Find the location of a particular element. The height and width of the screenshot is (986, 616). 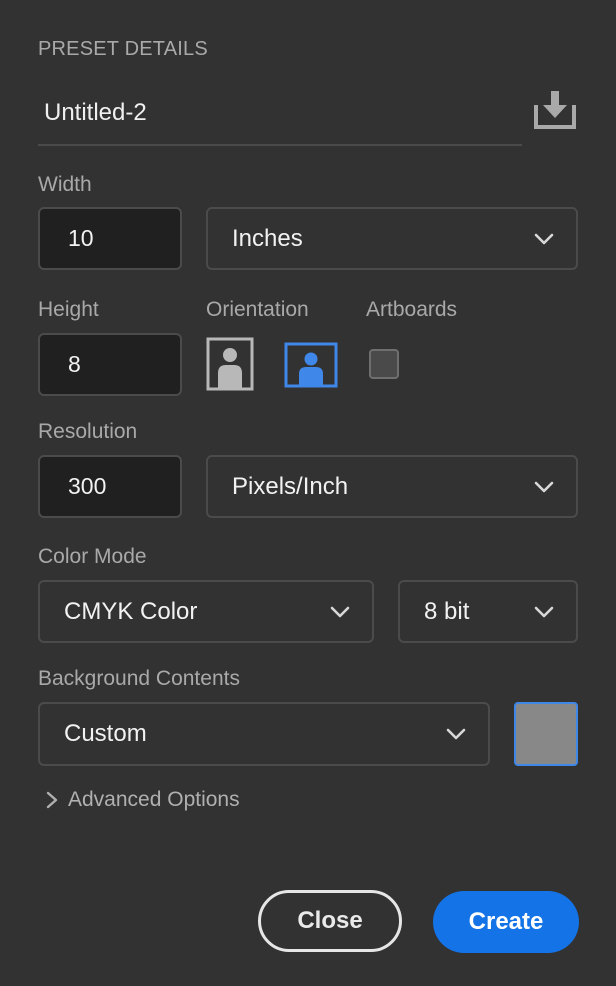

background-contents-label: Background Contents is located at coordinates (139, 678).